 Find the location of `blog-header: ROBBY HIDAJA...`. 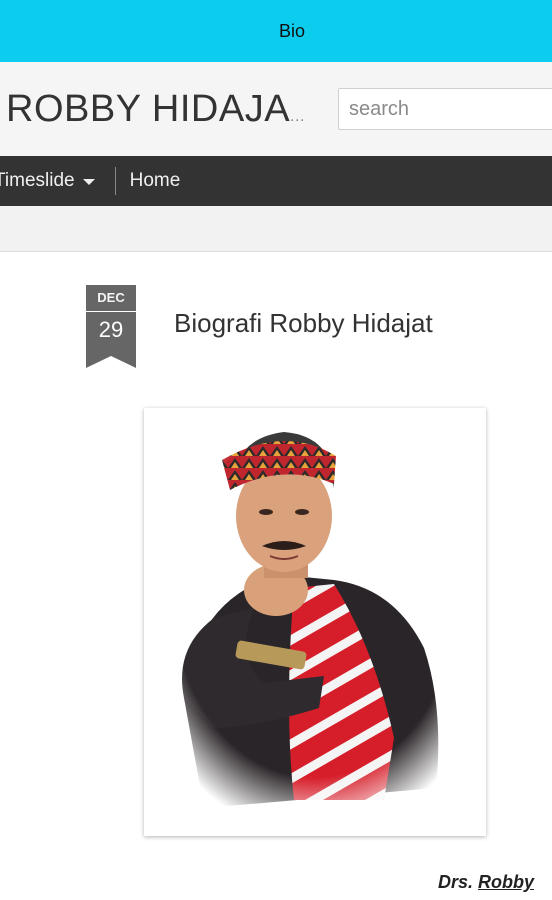

blog-header: ROBBY HIDAJA... is located at coordinates (276, 109).